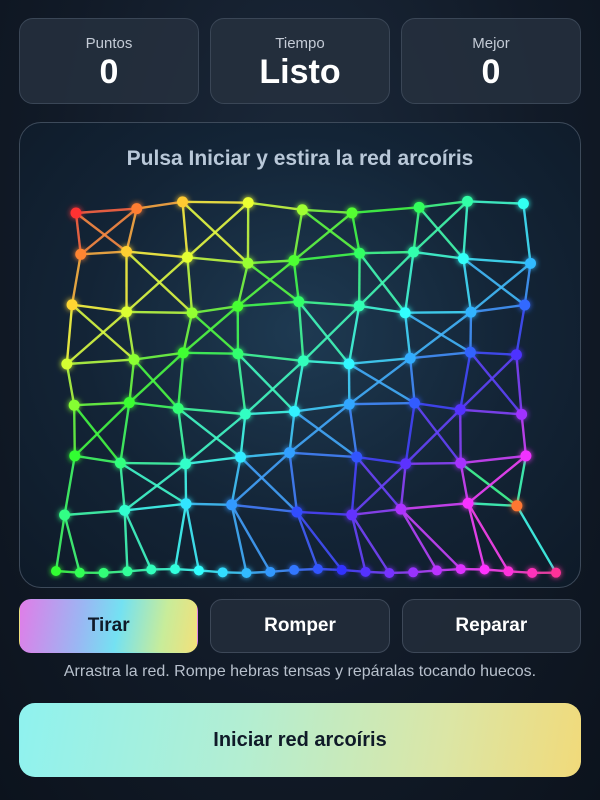 The image size is (600, 800). I want to click on mode-pull-button: Tirar, so click(109, 626).